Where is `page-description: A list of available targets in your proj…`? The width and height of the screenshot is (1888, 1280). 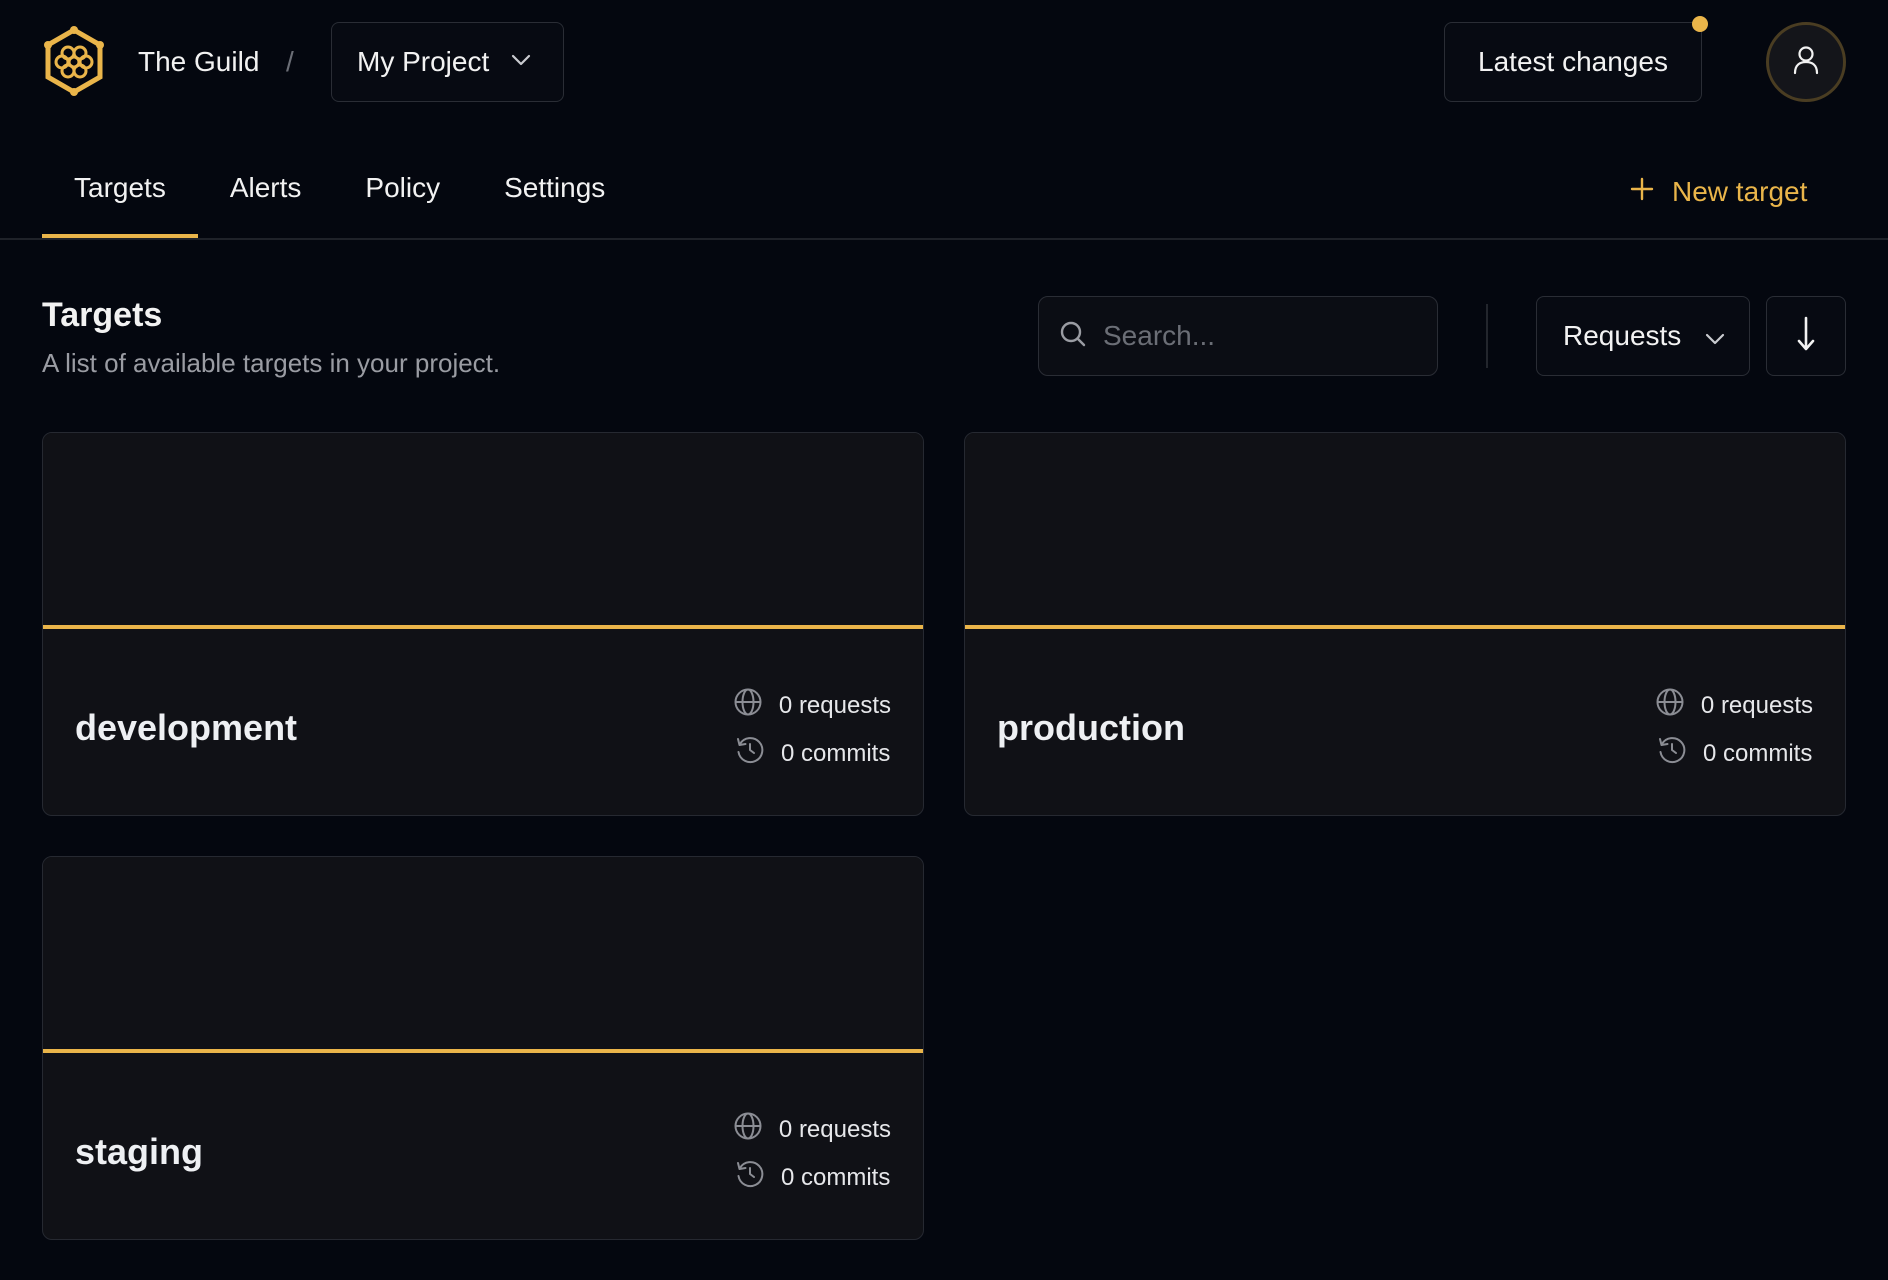
page-description: A list of available targets in your proj… is located at coordinates (271, 363).